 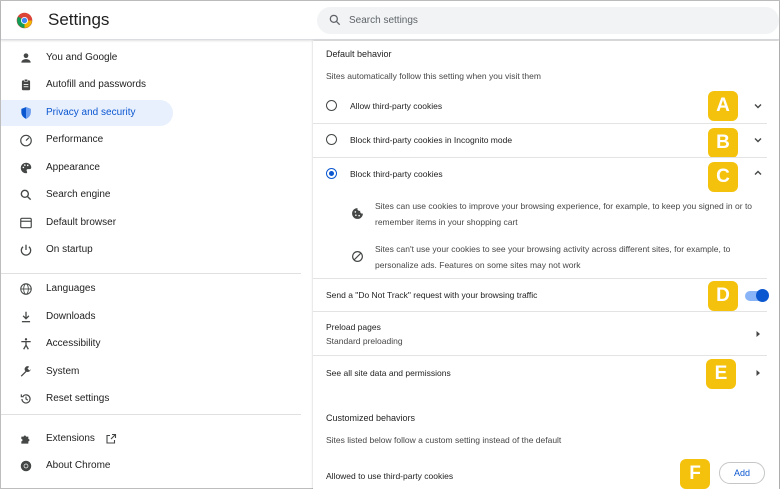 I want to click on sidebar-item-search-engine: Search engine, so click(x=87, y=195).